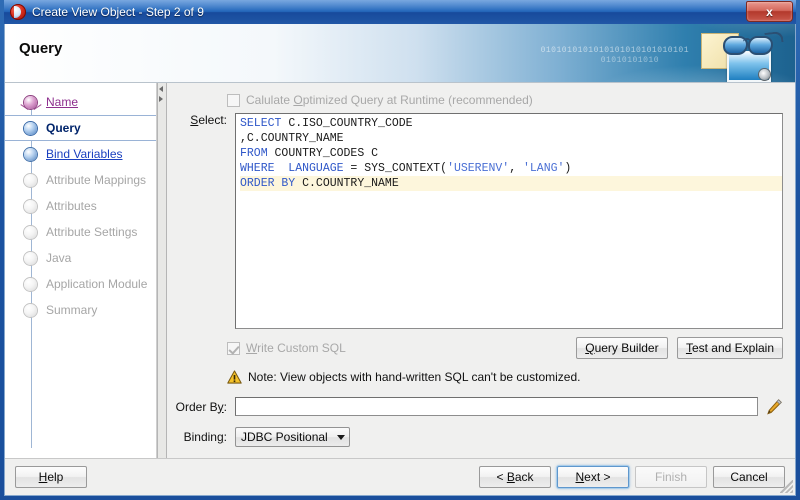 The height and width of the screenshot is (500, 800). Describe the element at coordinates (597, 477) in the screenshot. I see `next-rest: ext >` at that location.